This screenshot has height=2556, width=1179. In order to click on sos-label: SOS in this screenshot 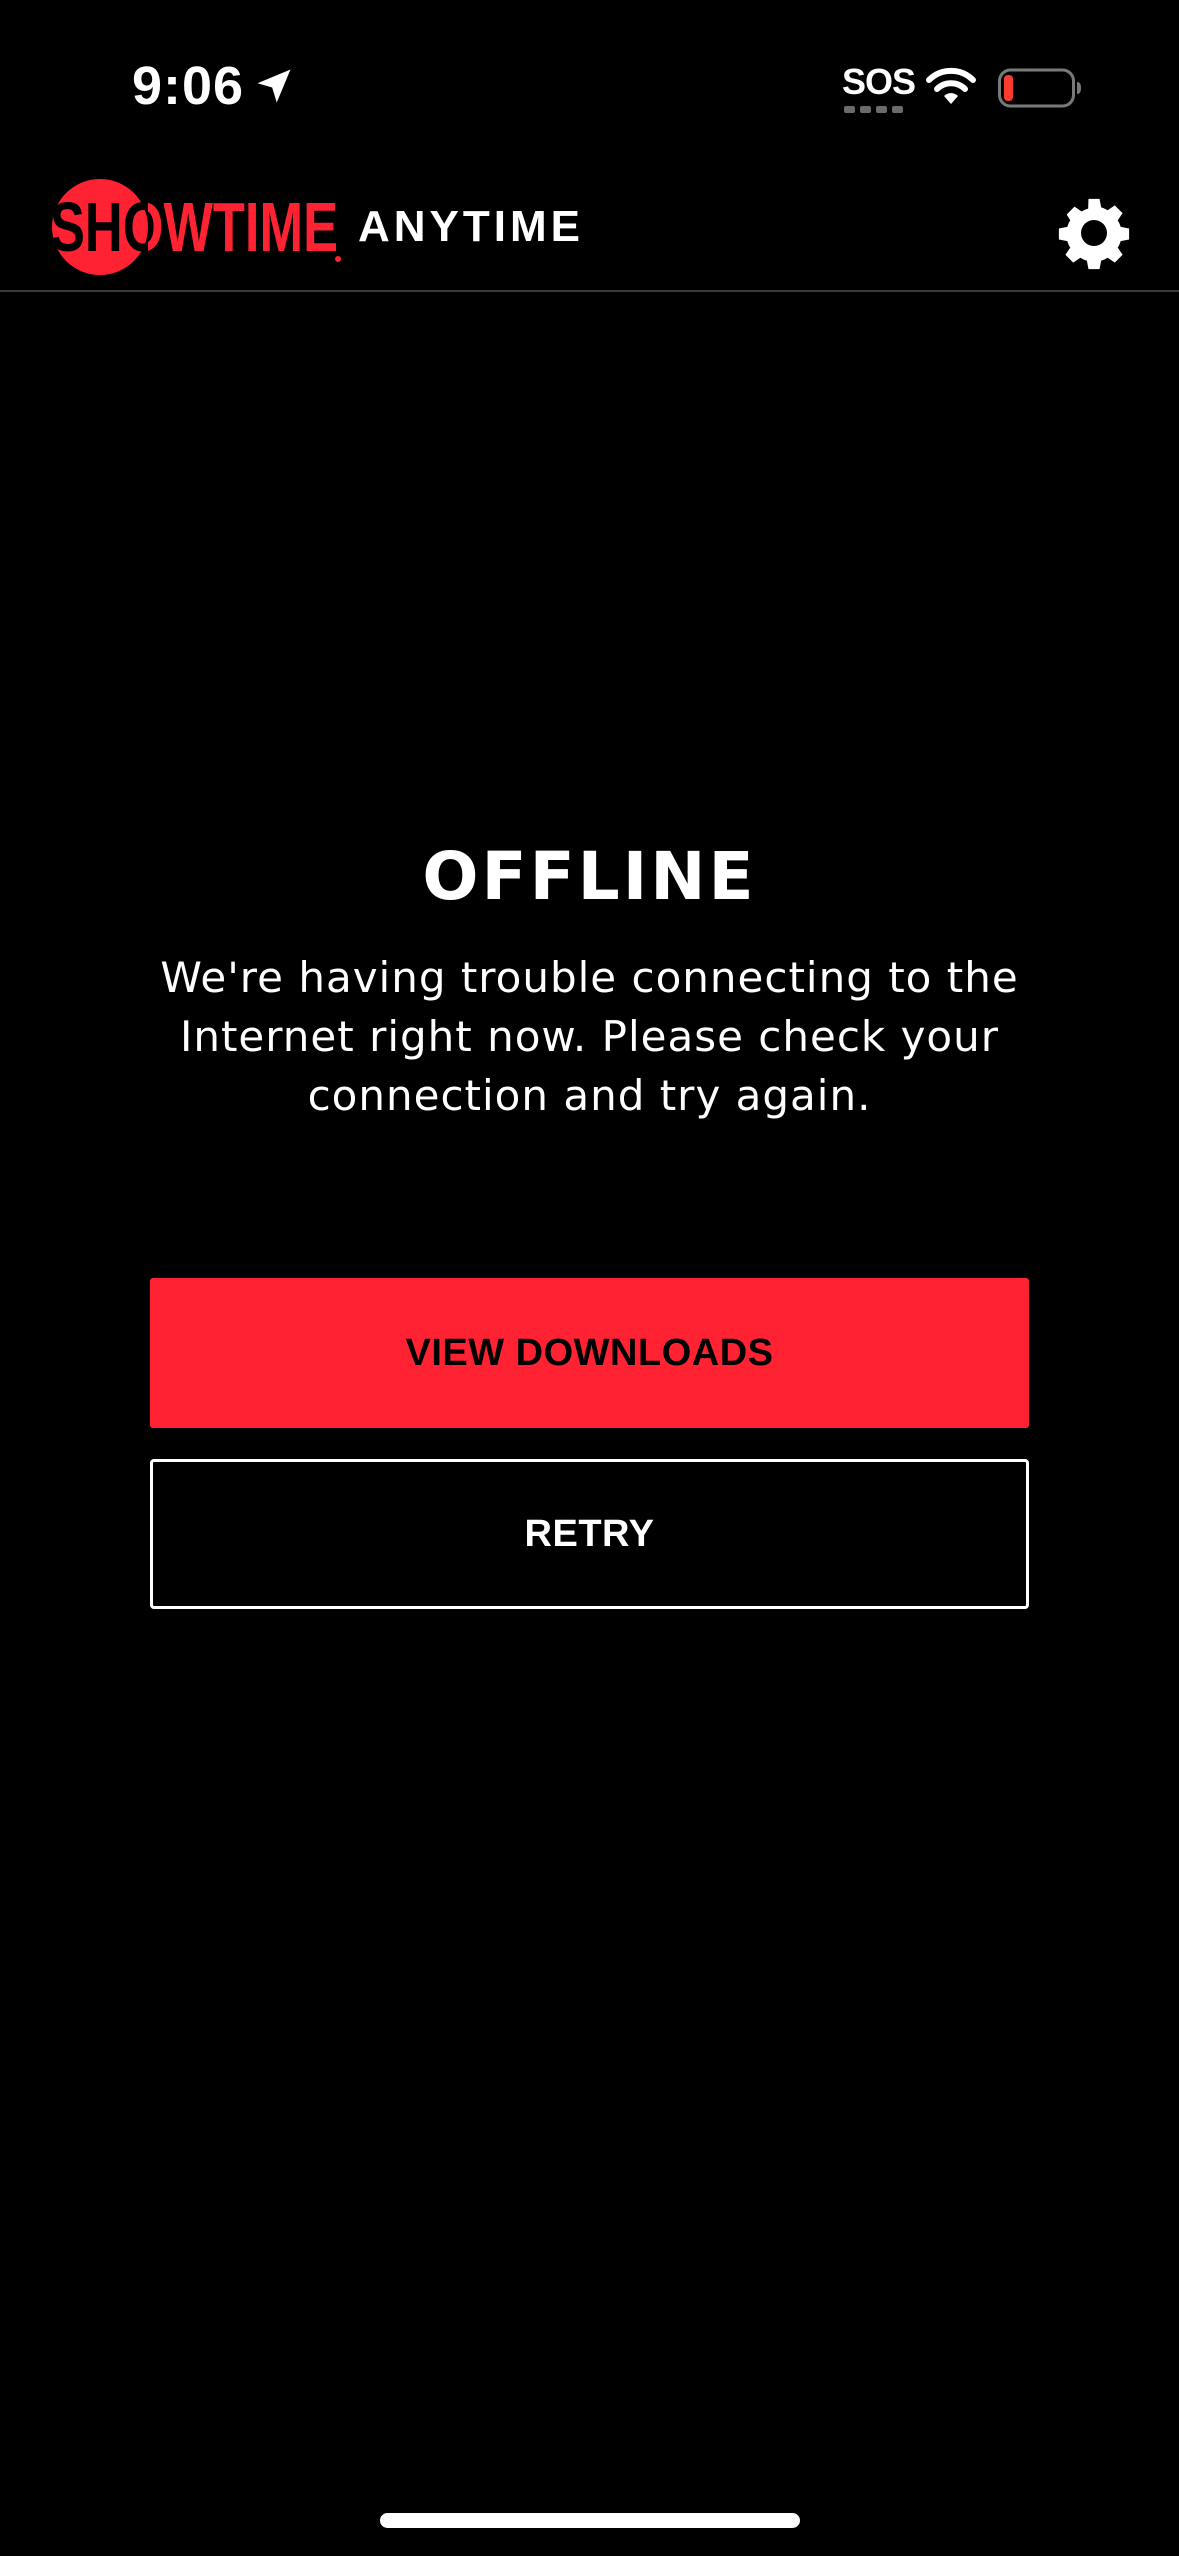, I will do `click(879, 81)`.